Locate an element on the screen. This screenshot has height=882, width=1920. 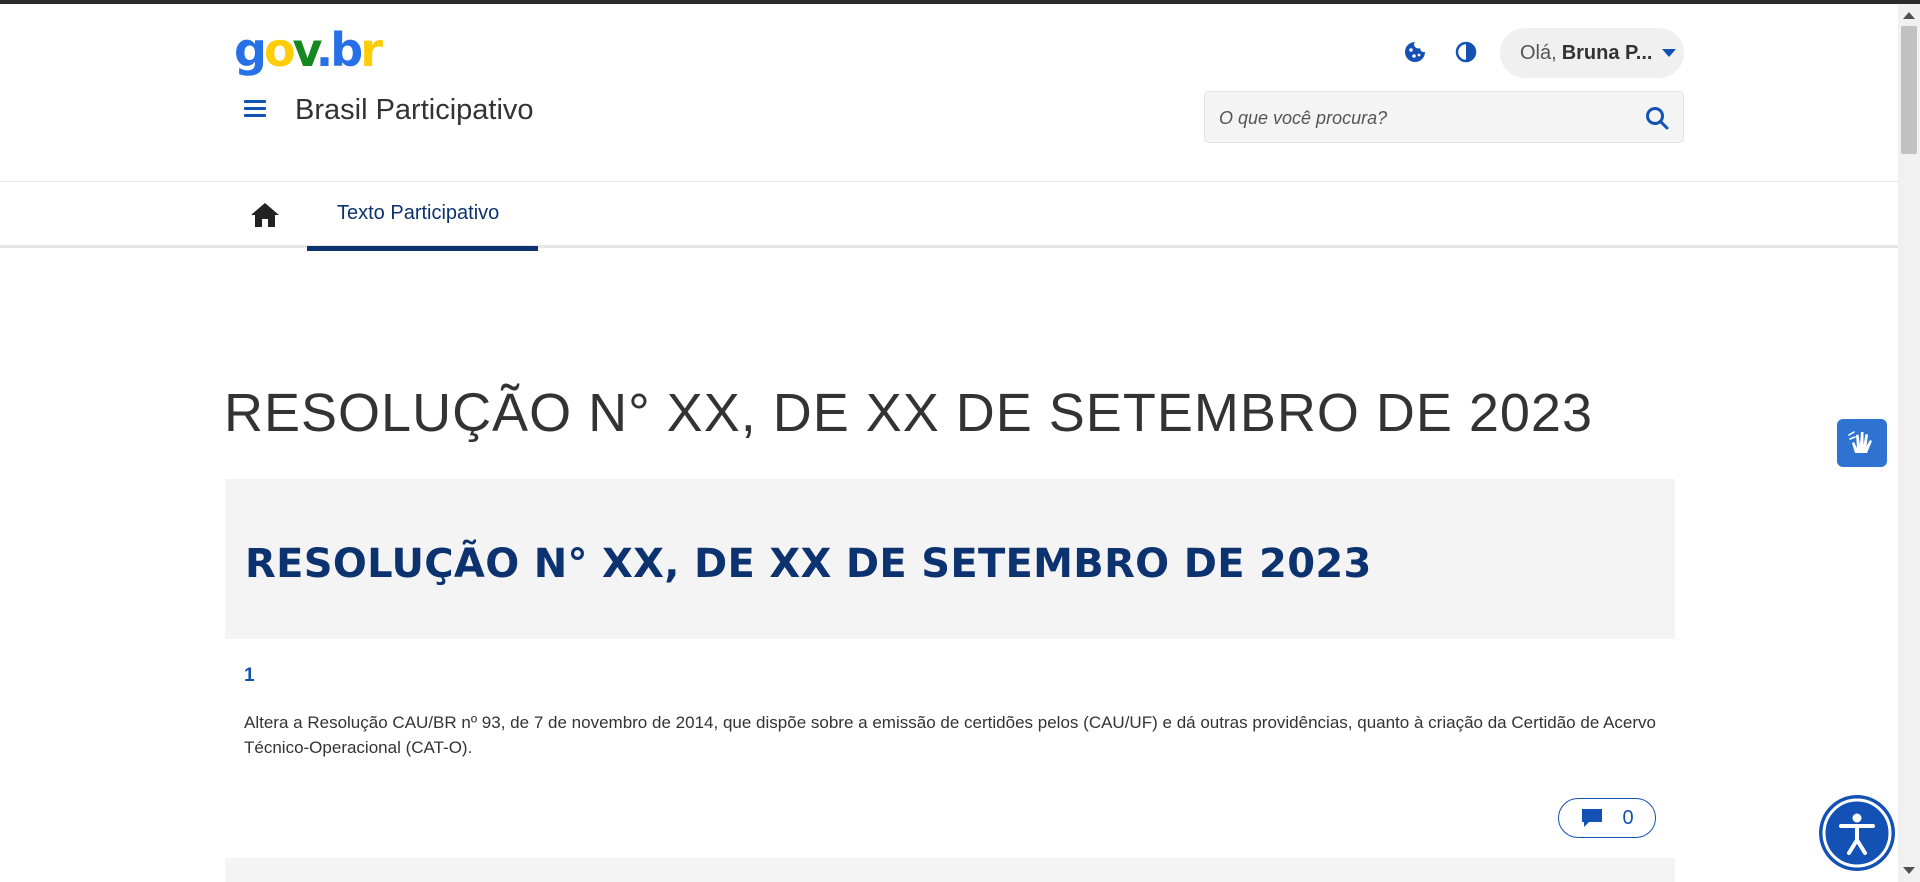
caret-down-icon is located at coordinates (1669, 53).